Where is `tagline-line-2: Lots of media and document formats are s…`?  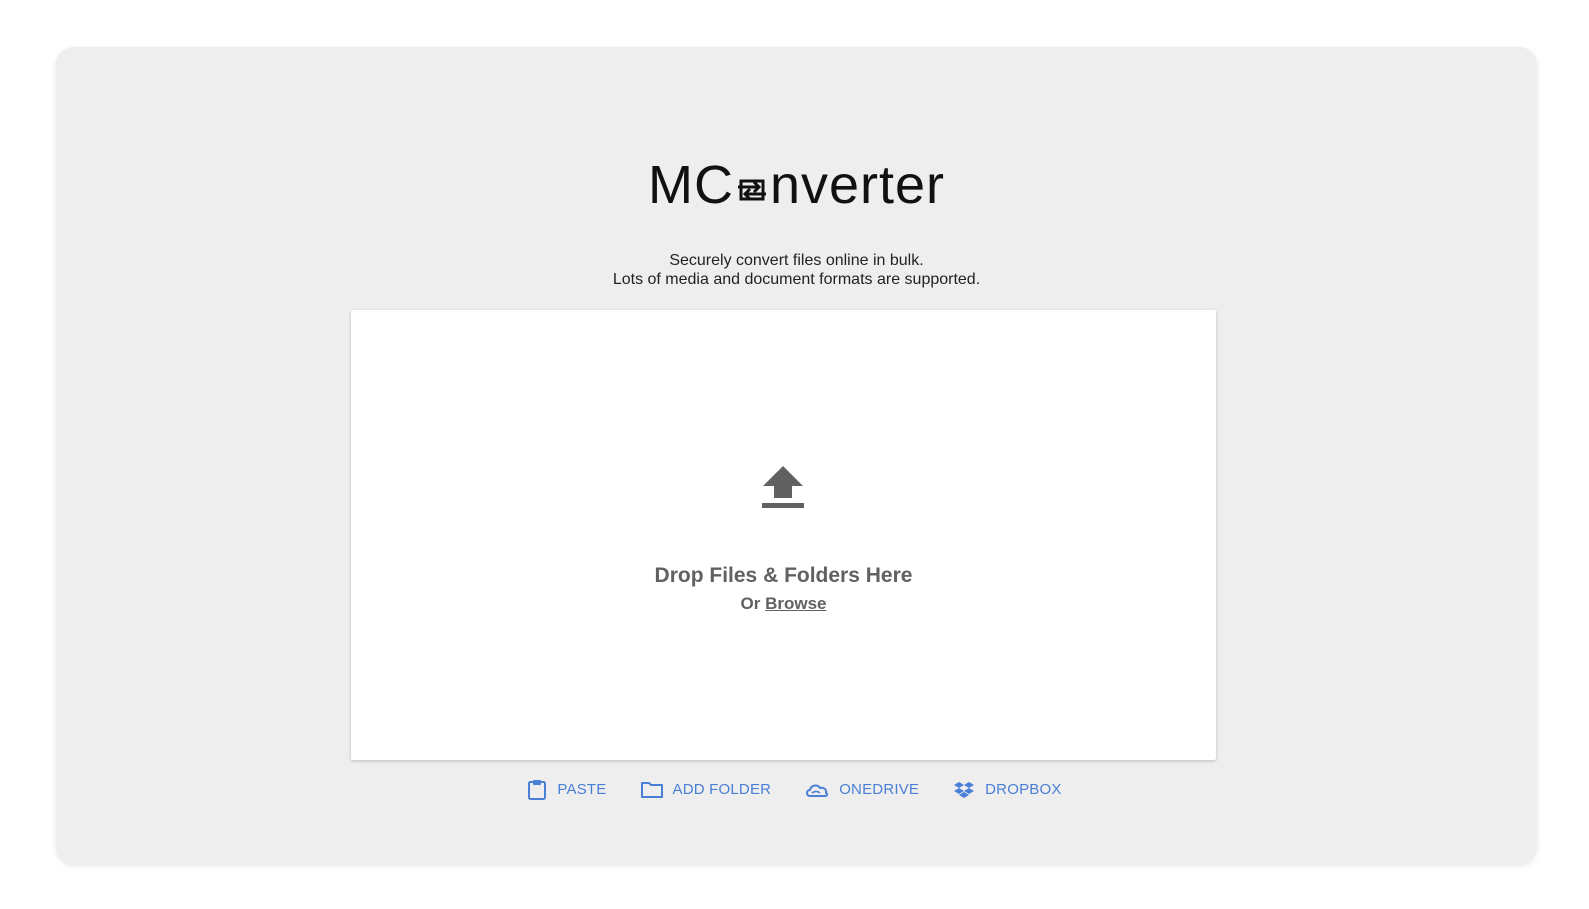 tagline-line-2: Lots of media and document formats are s… is located at coordinates (796, 279).